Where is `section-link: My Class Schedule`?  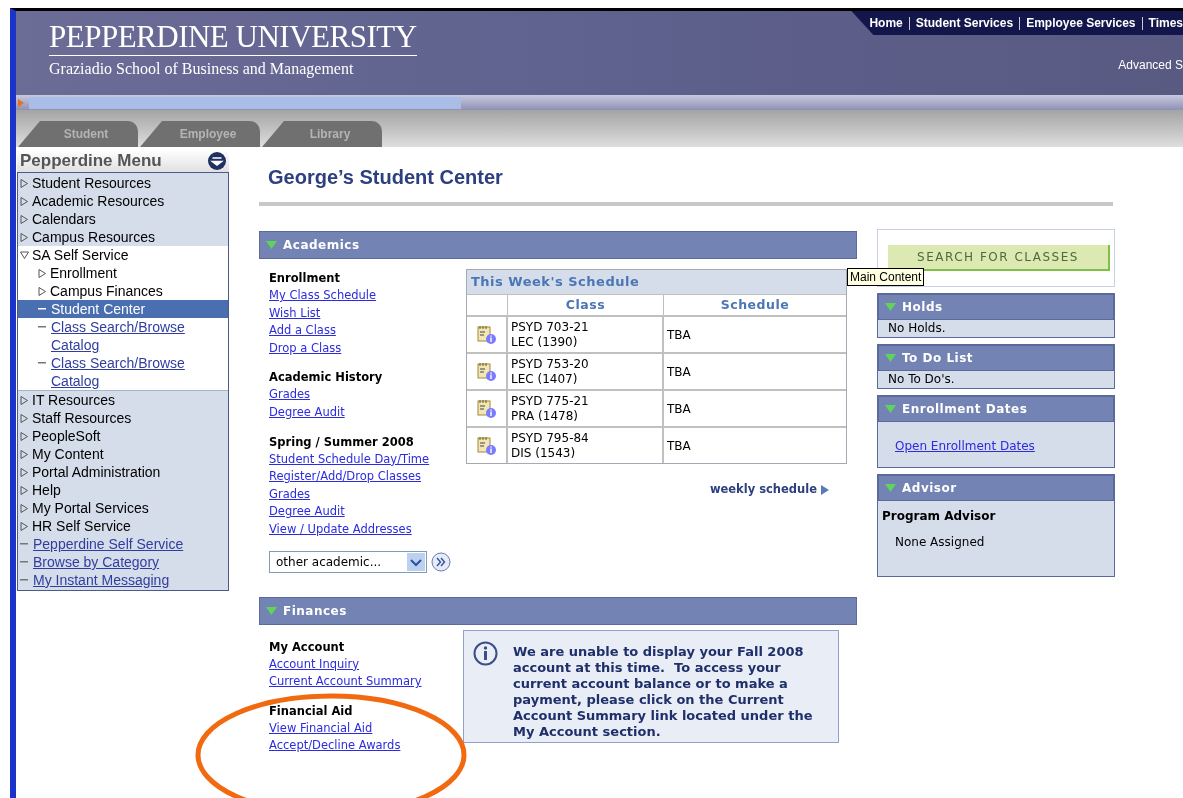 section-link: My Class Schedule is located at coordinates (323, 295).